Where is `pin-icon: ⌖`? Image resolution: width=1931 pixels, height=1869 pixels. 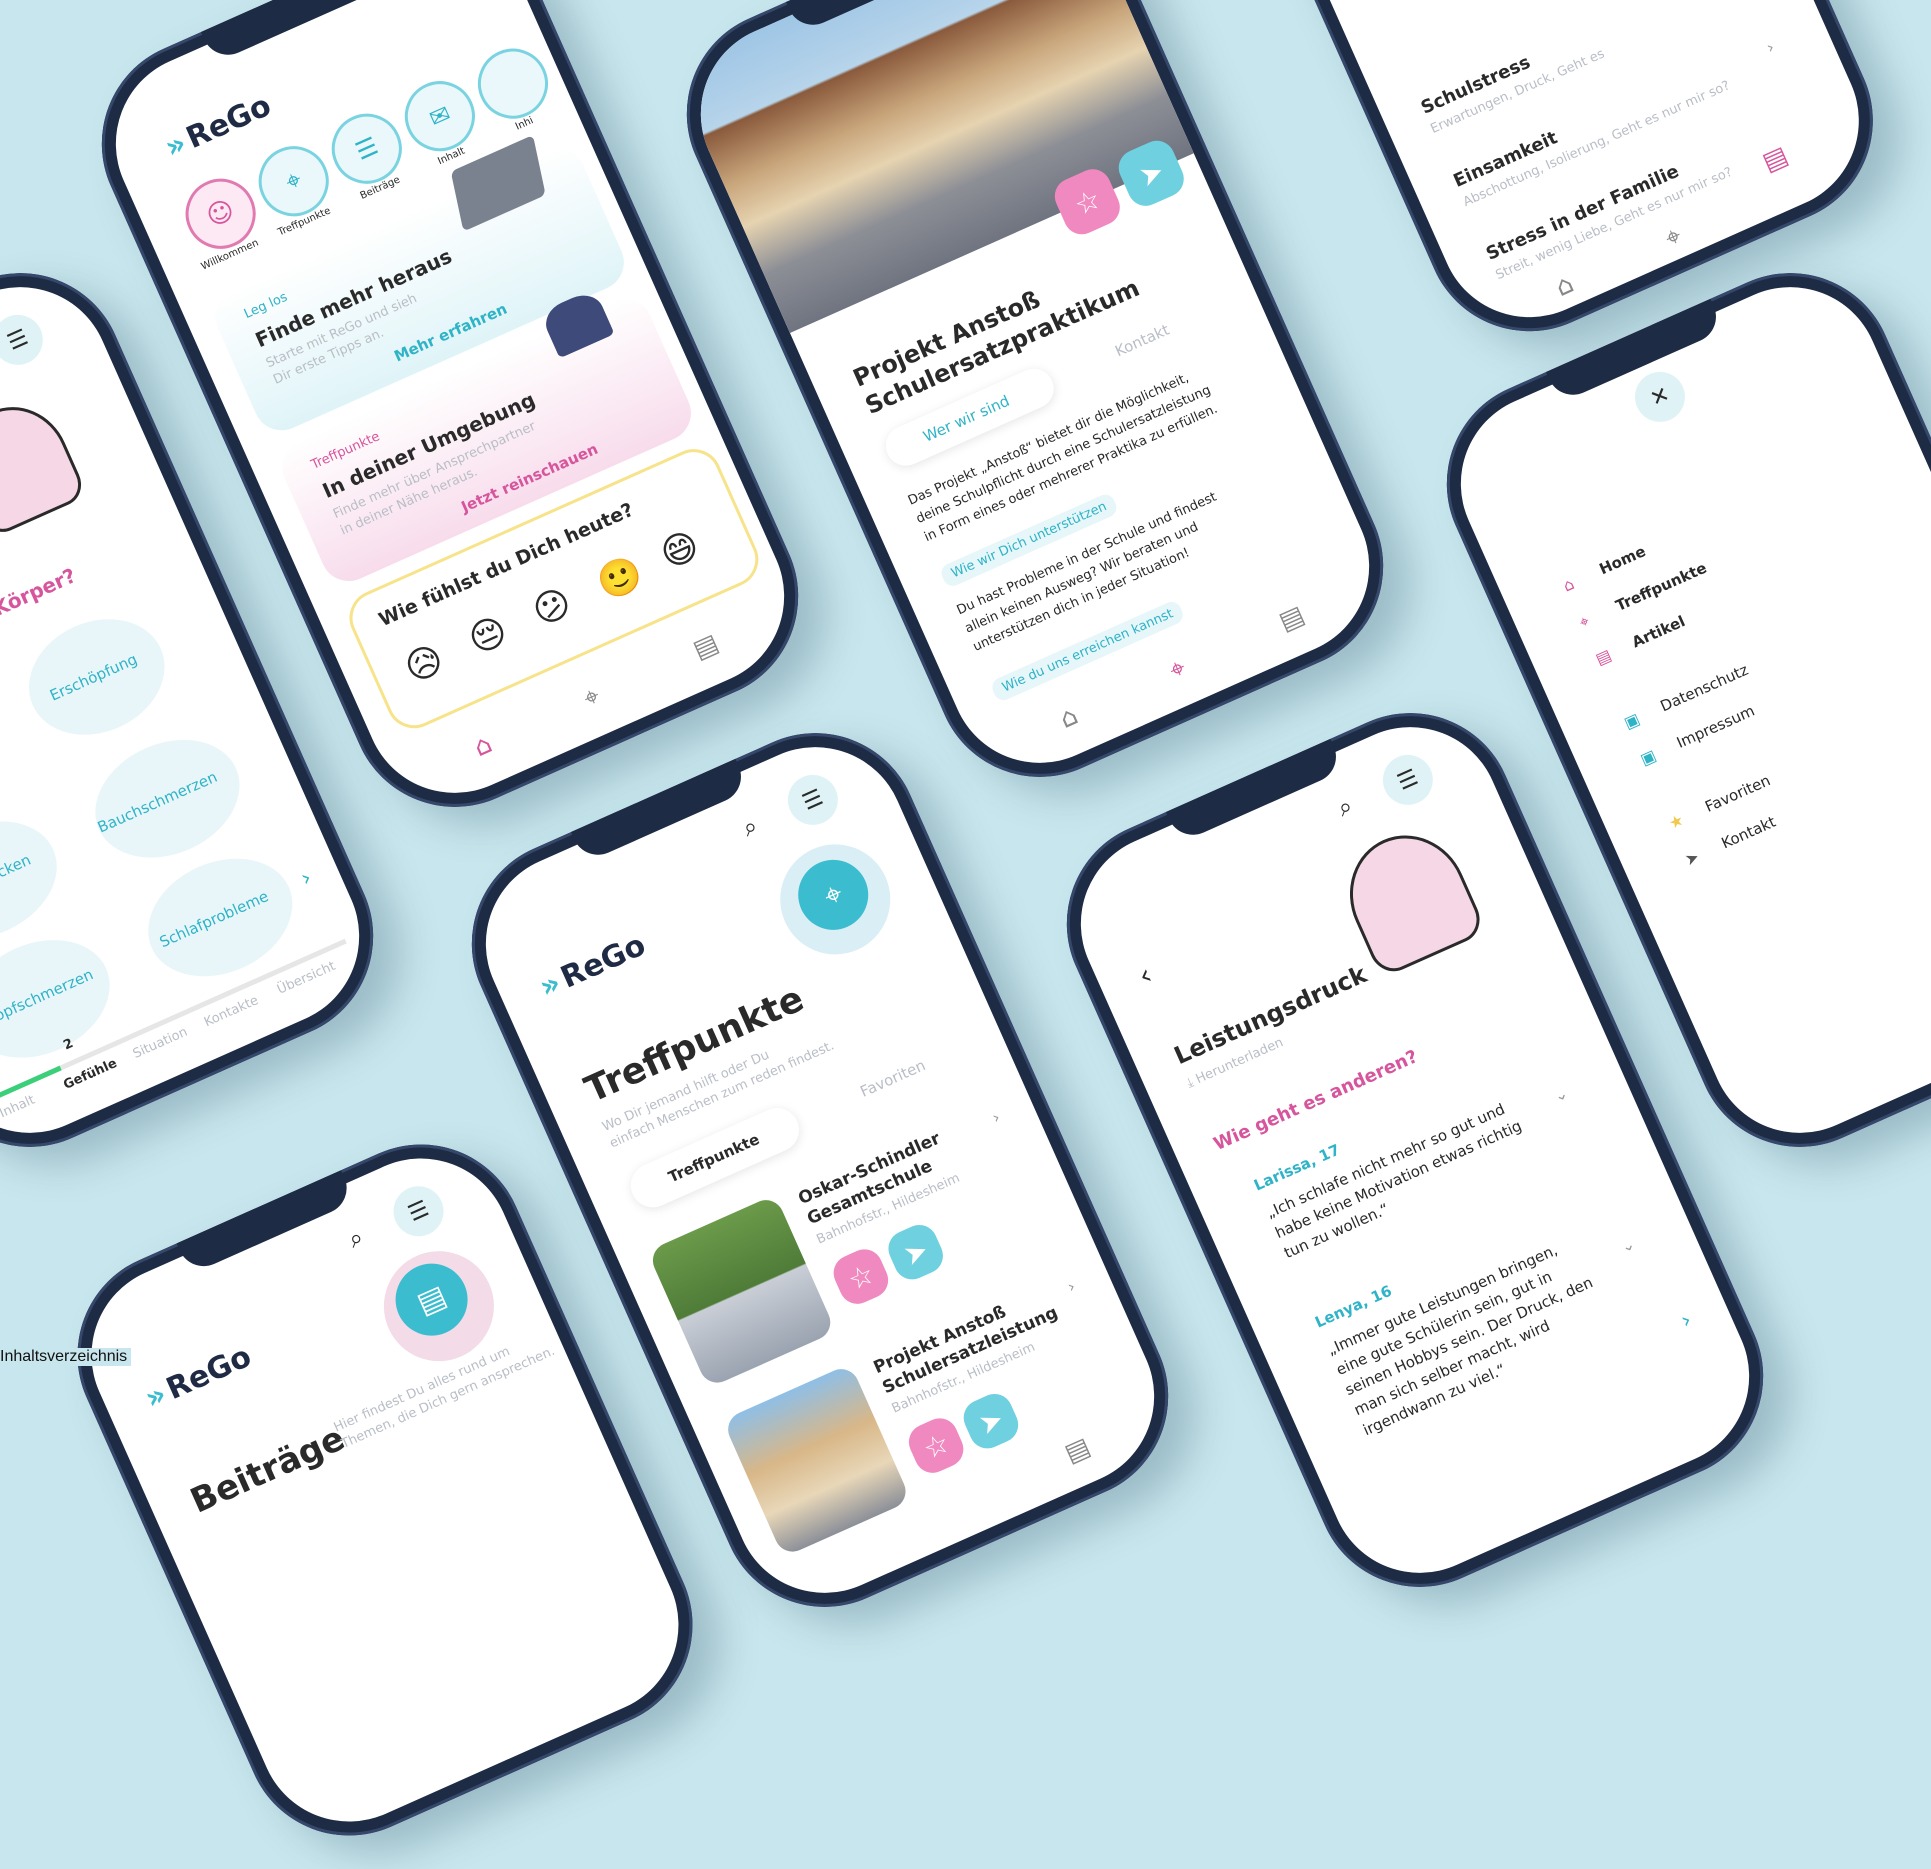
pin-icon: ⌖ is located at coordinates (1584, 622).